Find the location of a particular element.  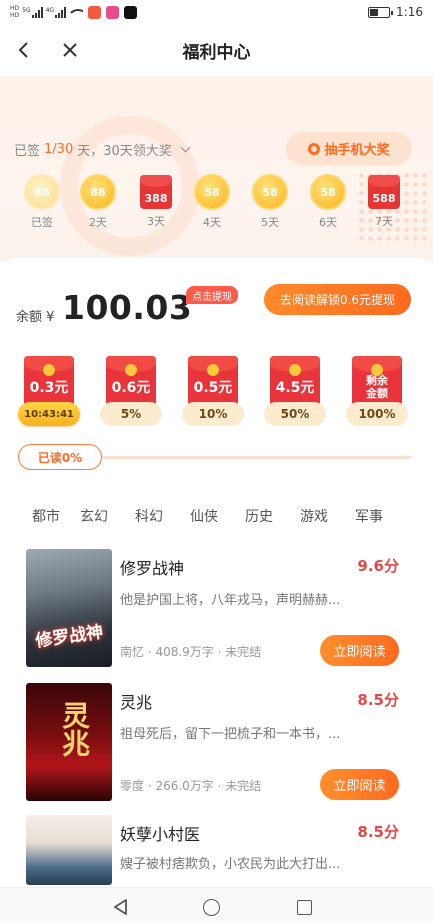

red-envelope-icon: 0.5元 is located at coordinates (213, 382).